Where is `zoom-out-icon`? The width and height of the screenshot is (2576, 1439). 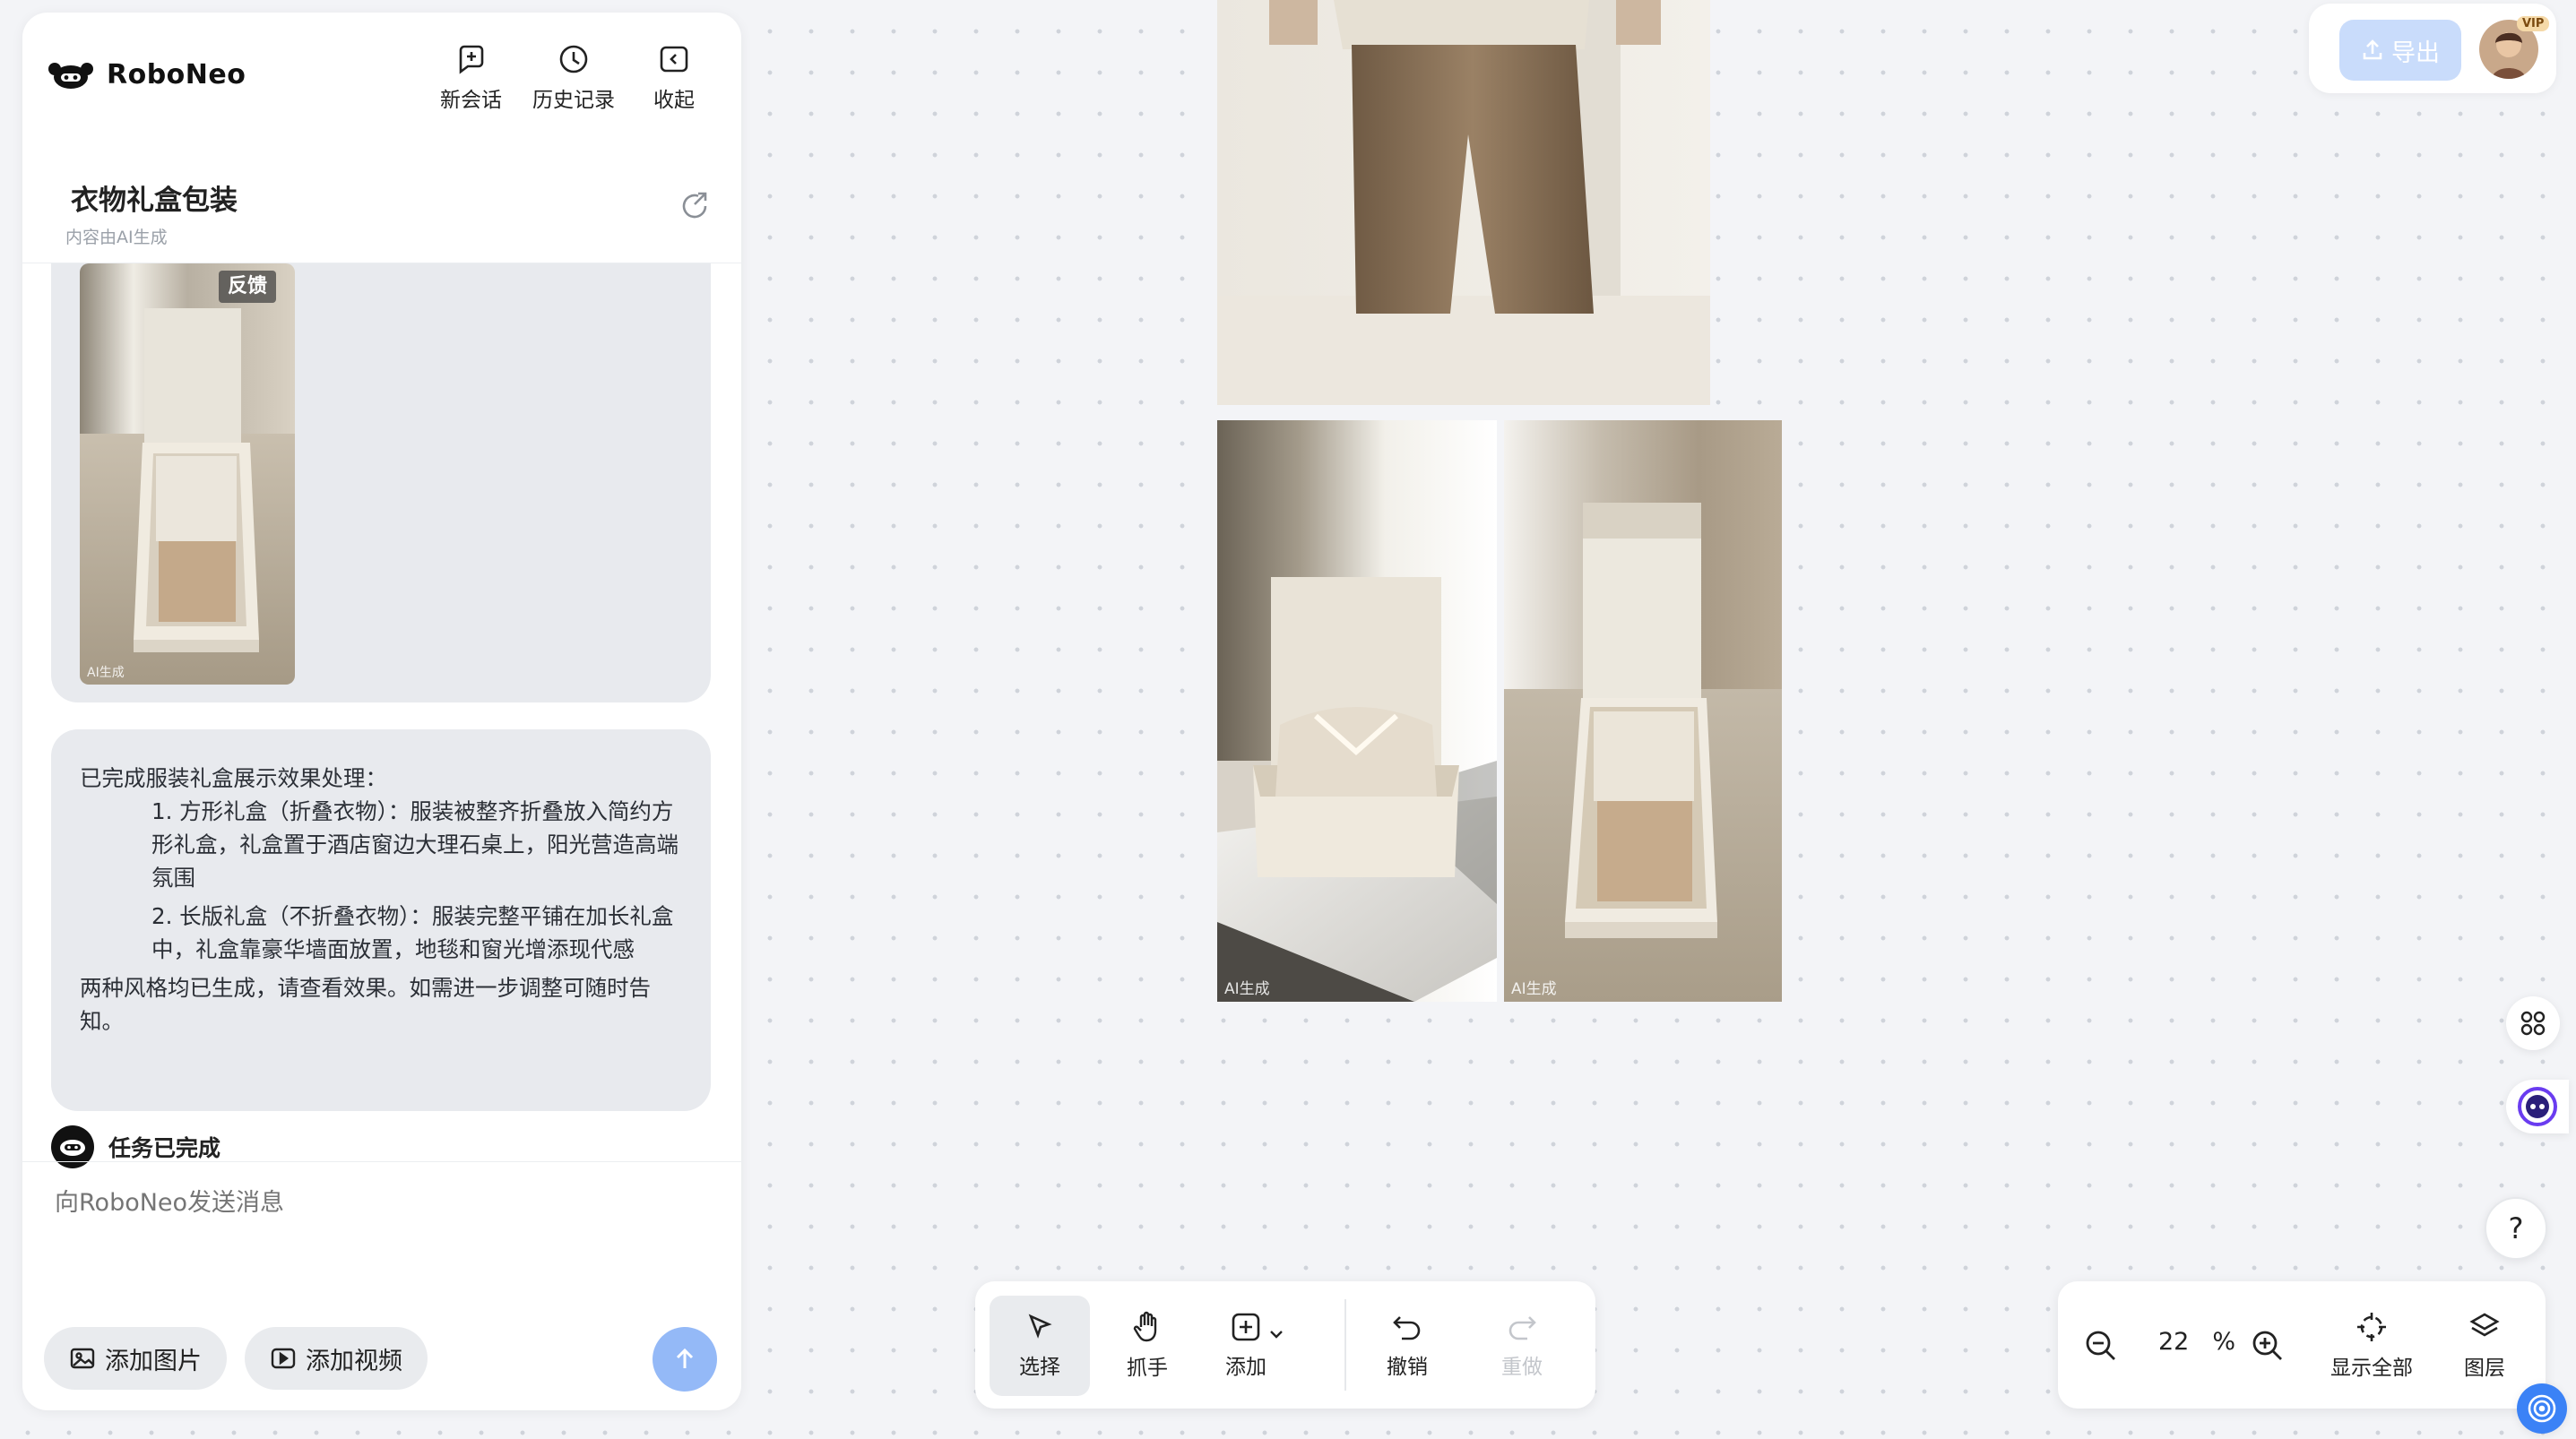 zoom-out-icon is located at coordinates (2100, 1346).